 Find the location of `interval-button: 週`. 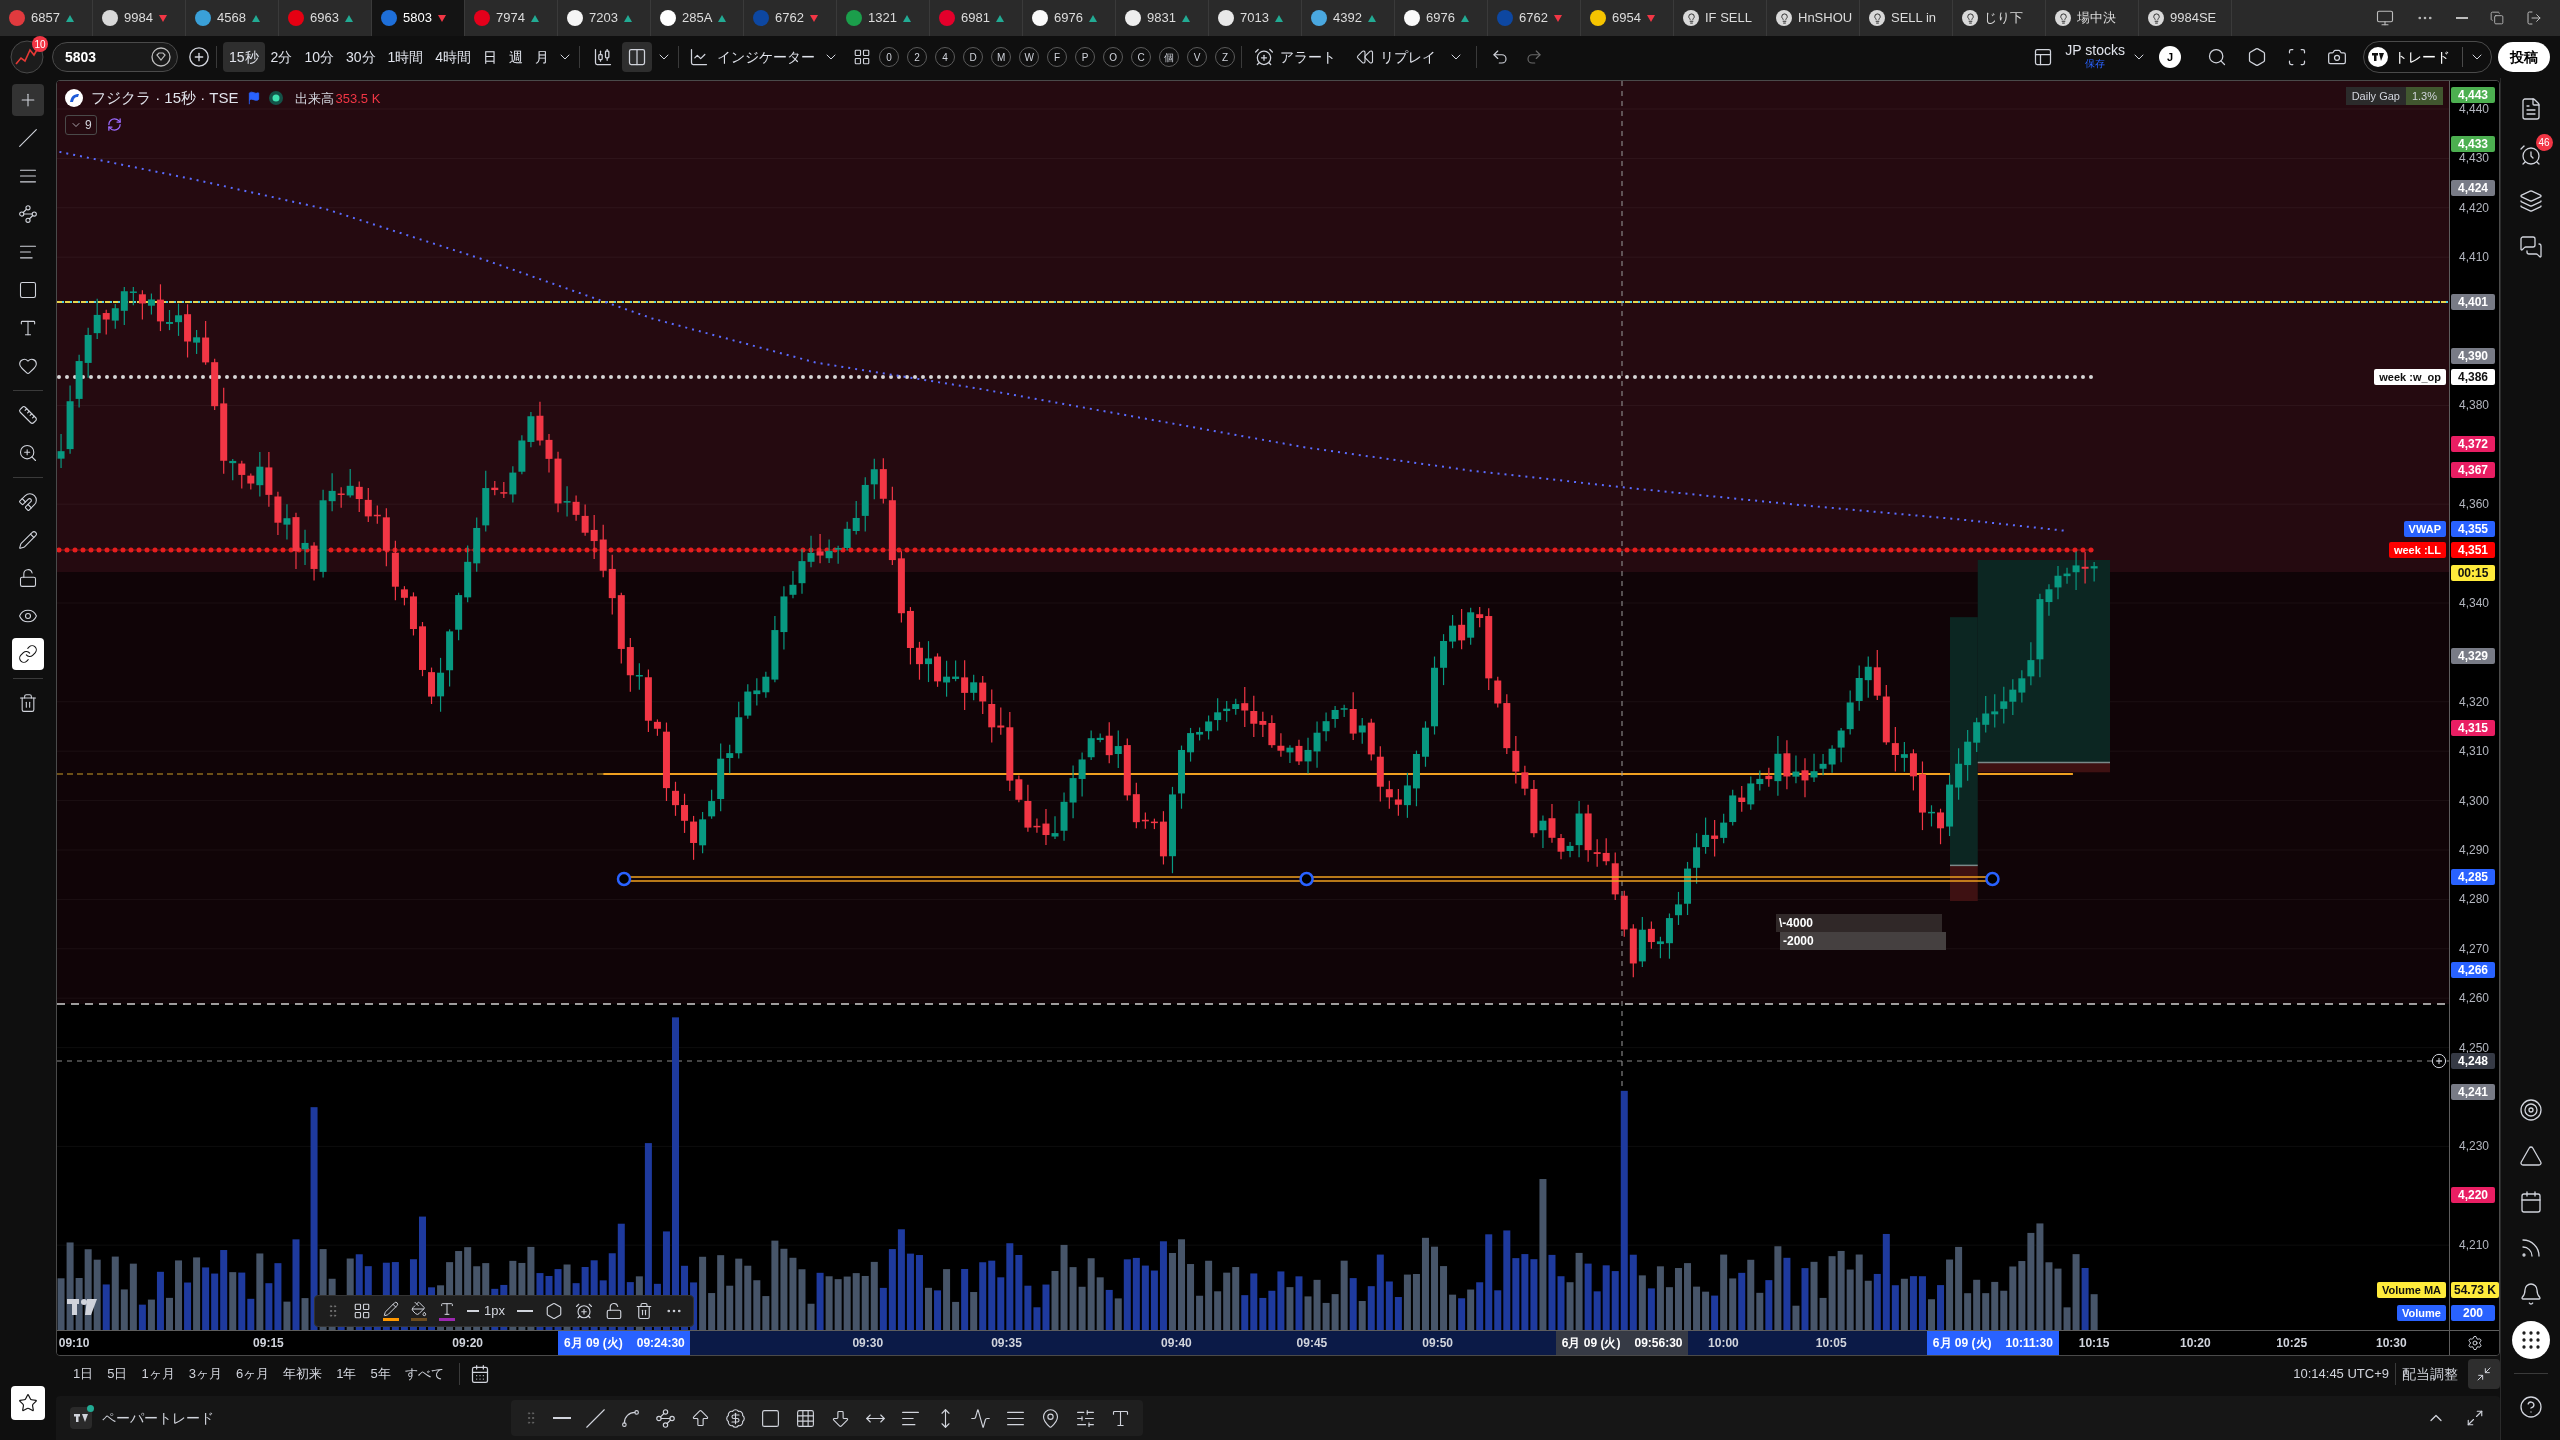

interval-button: 週 is located at coordinates (516, 57).